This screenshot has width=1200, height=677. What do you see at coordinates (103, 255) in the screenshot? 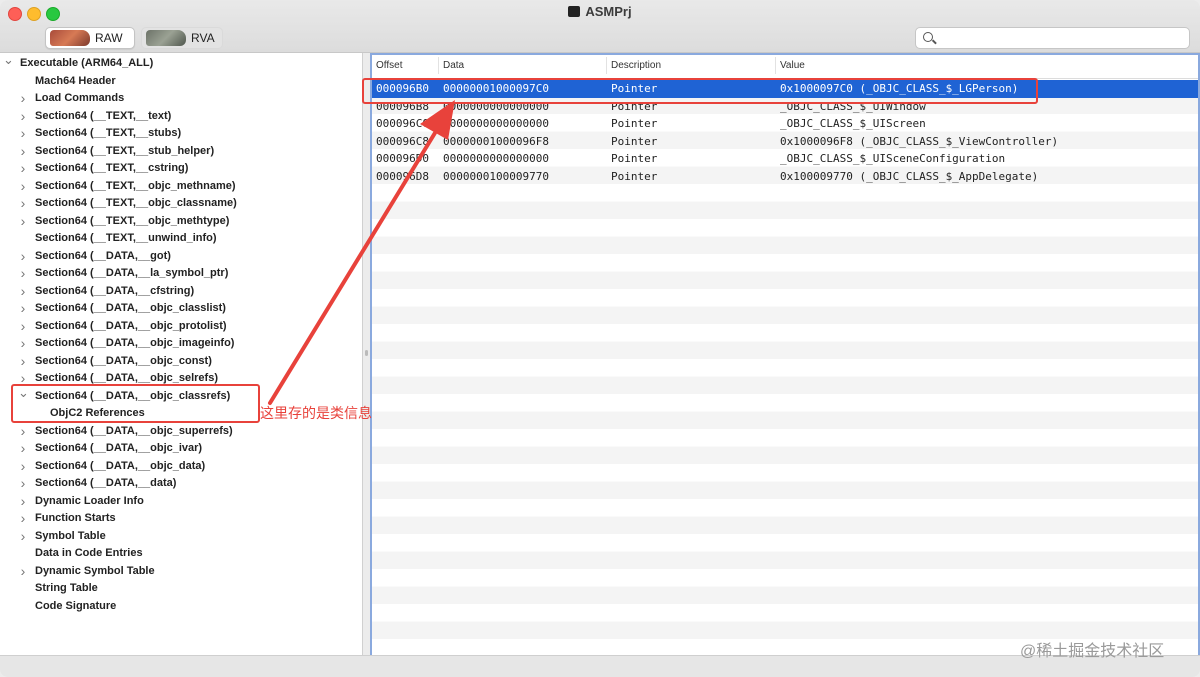
I see `tree-item-label: Section64 (__DATA,__got)` at bounding box center [103, 255].